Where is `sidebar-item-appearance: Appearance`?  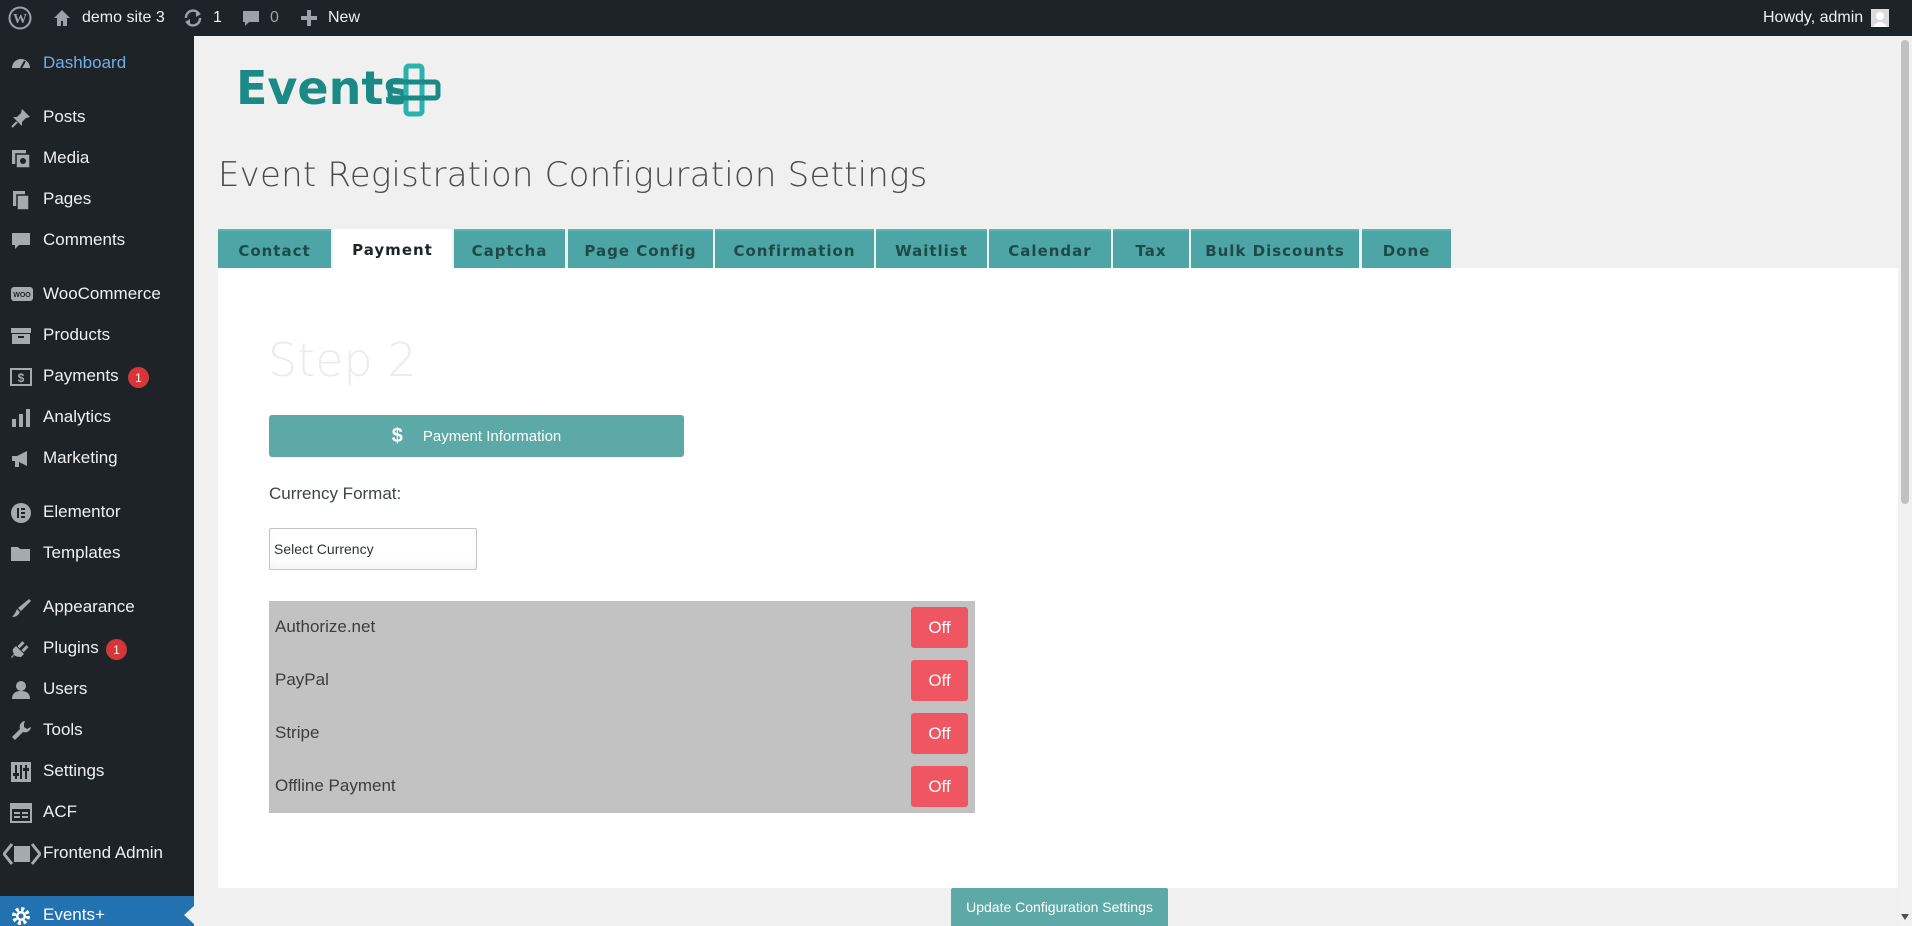 sidebar-item-appearance: Appearance is located at coordinates (97, 607).